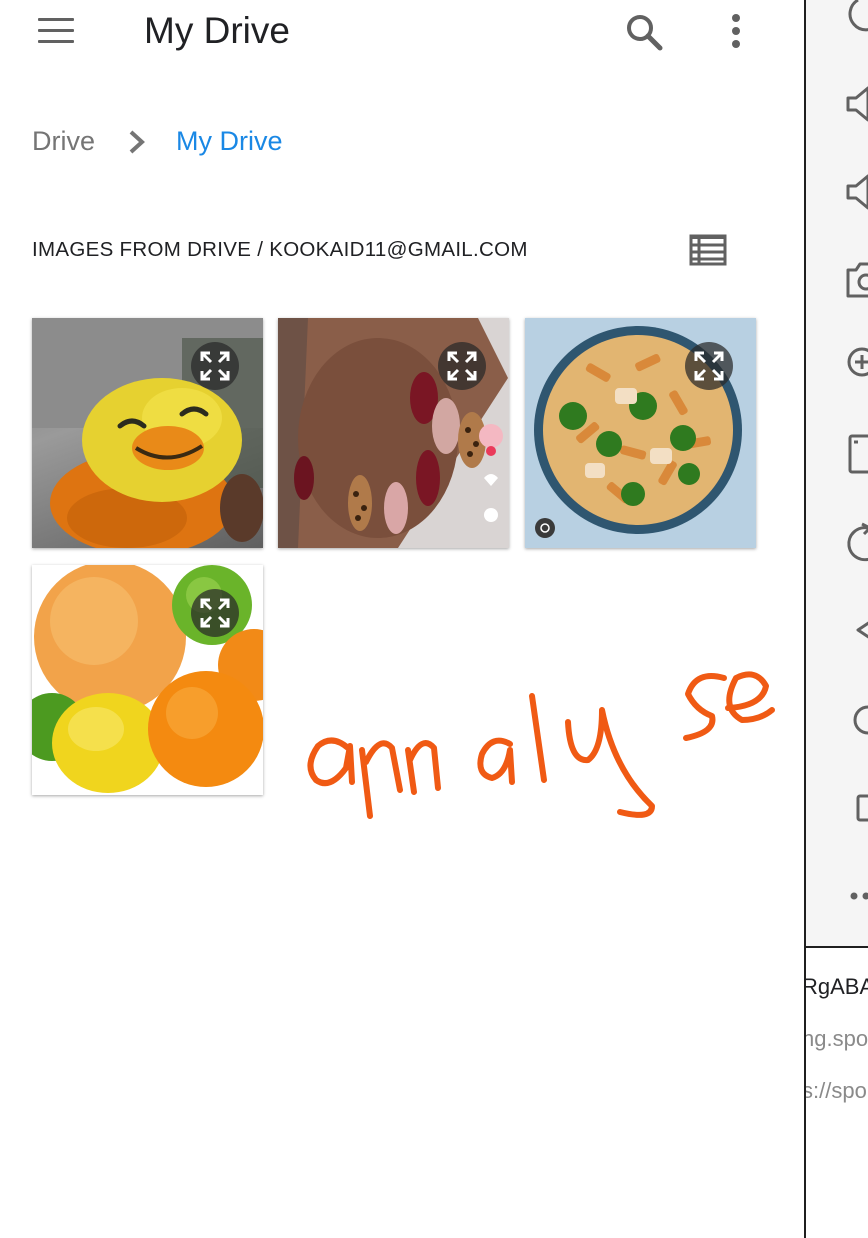 The height and width of the screenshot is (1238, 868). Describe the element at coordinates (137, 142) in the screenshot. I see `chevron-right-icon` at that location.